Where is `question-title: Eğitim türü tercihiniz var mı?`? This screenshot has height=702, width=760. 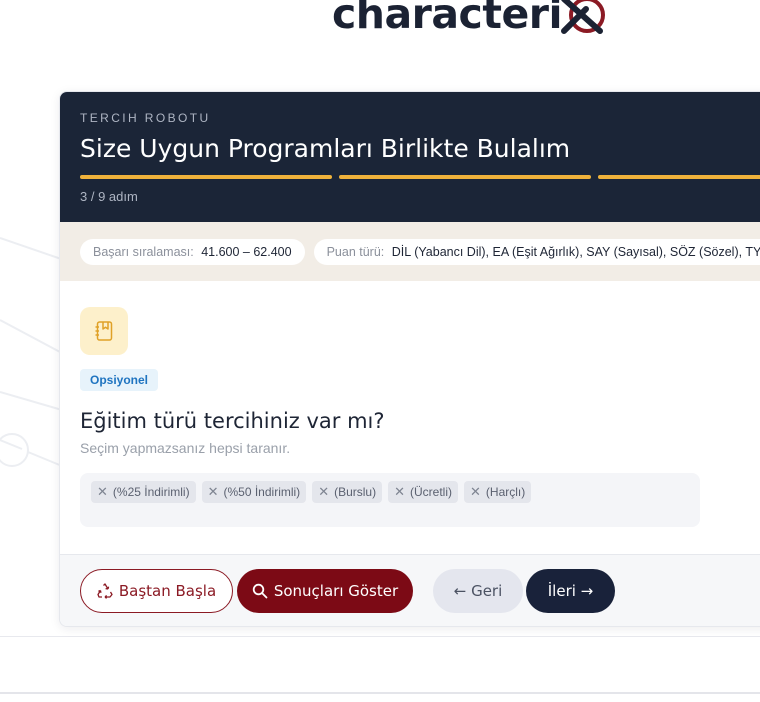
question-title: Eğitim türü tercihiniz var mı? is located at coordinates (232, 421).